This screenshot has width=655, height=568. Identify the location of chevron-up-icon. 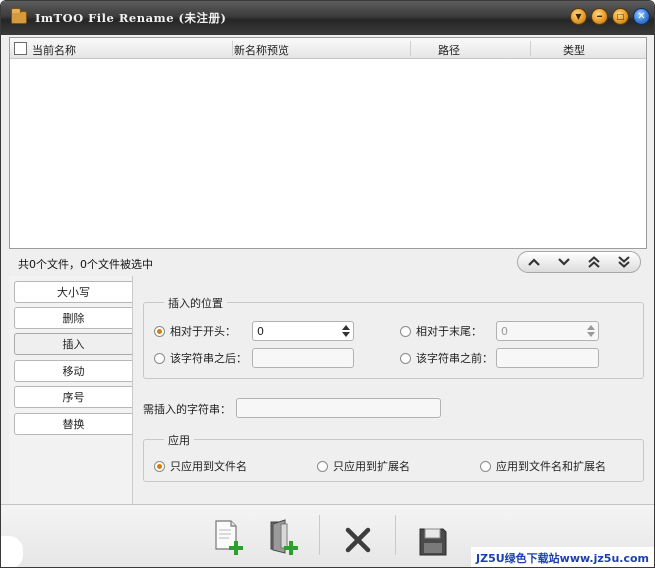
(534, 262).